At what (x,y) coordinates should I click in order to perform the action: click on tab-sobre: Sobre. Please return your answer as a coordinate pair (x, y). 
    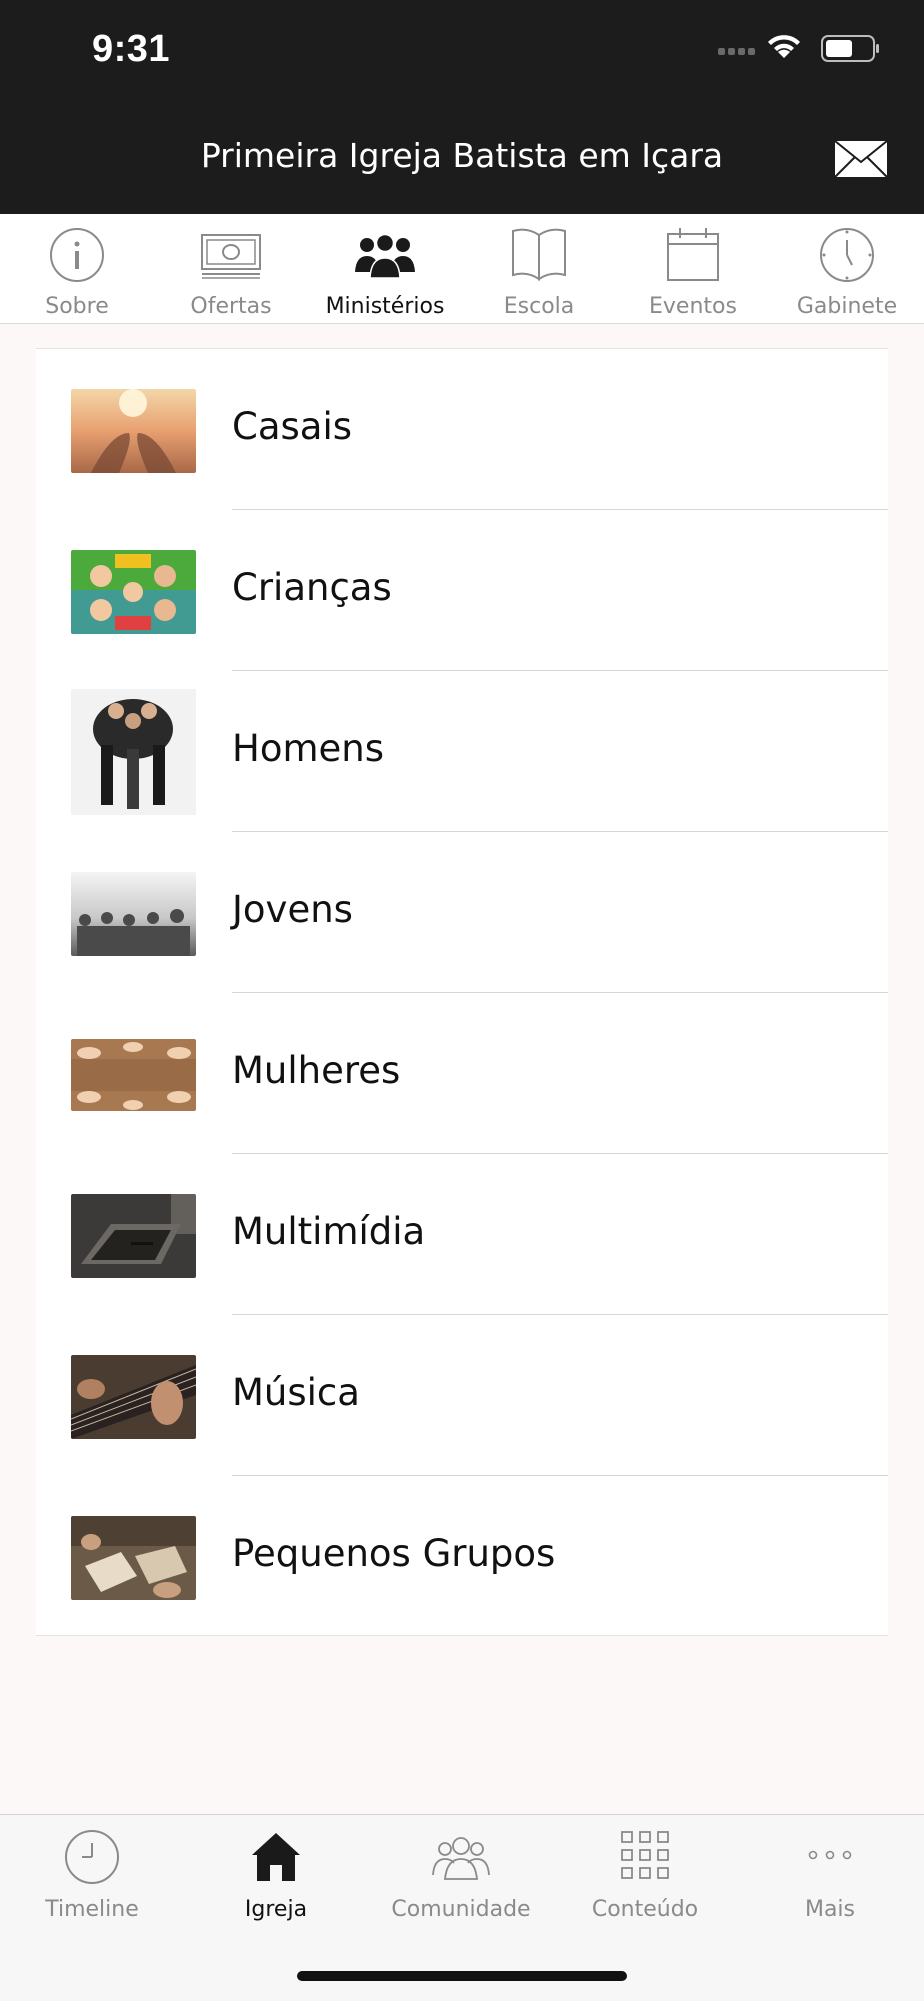
    Looking at the image, I should click on (77, 268).